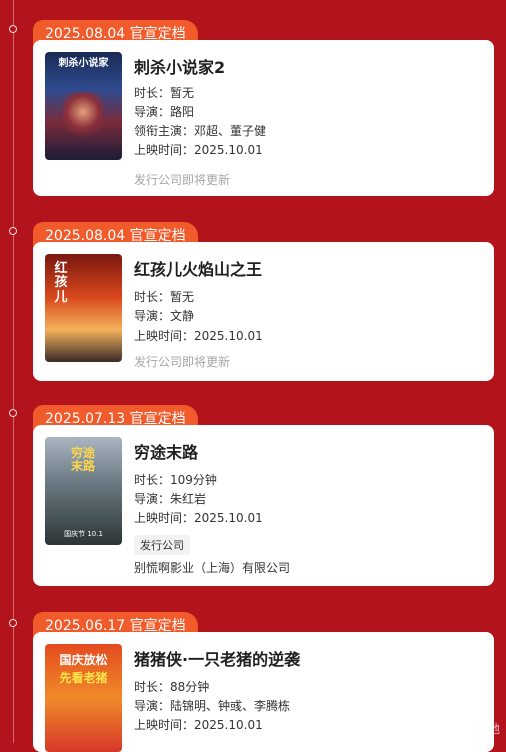  I want to click on movie-poster: 穷途末路 国庆节 10.1, so click(83, 491).